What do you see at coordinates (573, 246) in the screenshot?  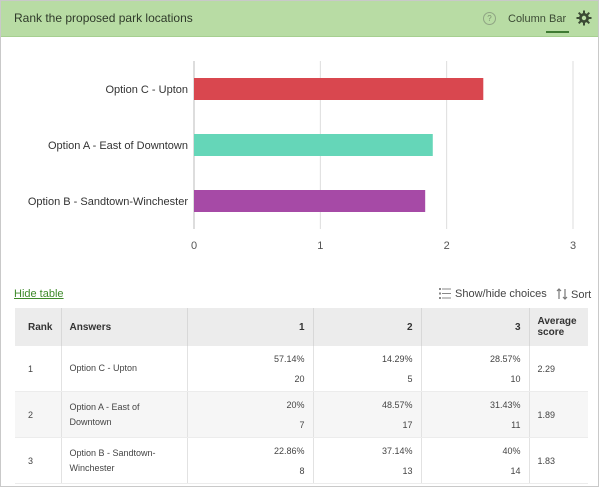 I see `x-tick-label: 3` at bounding box center [573, 246].